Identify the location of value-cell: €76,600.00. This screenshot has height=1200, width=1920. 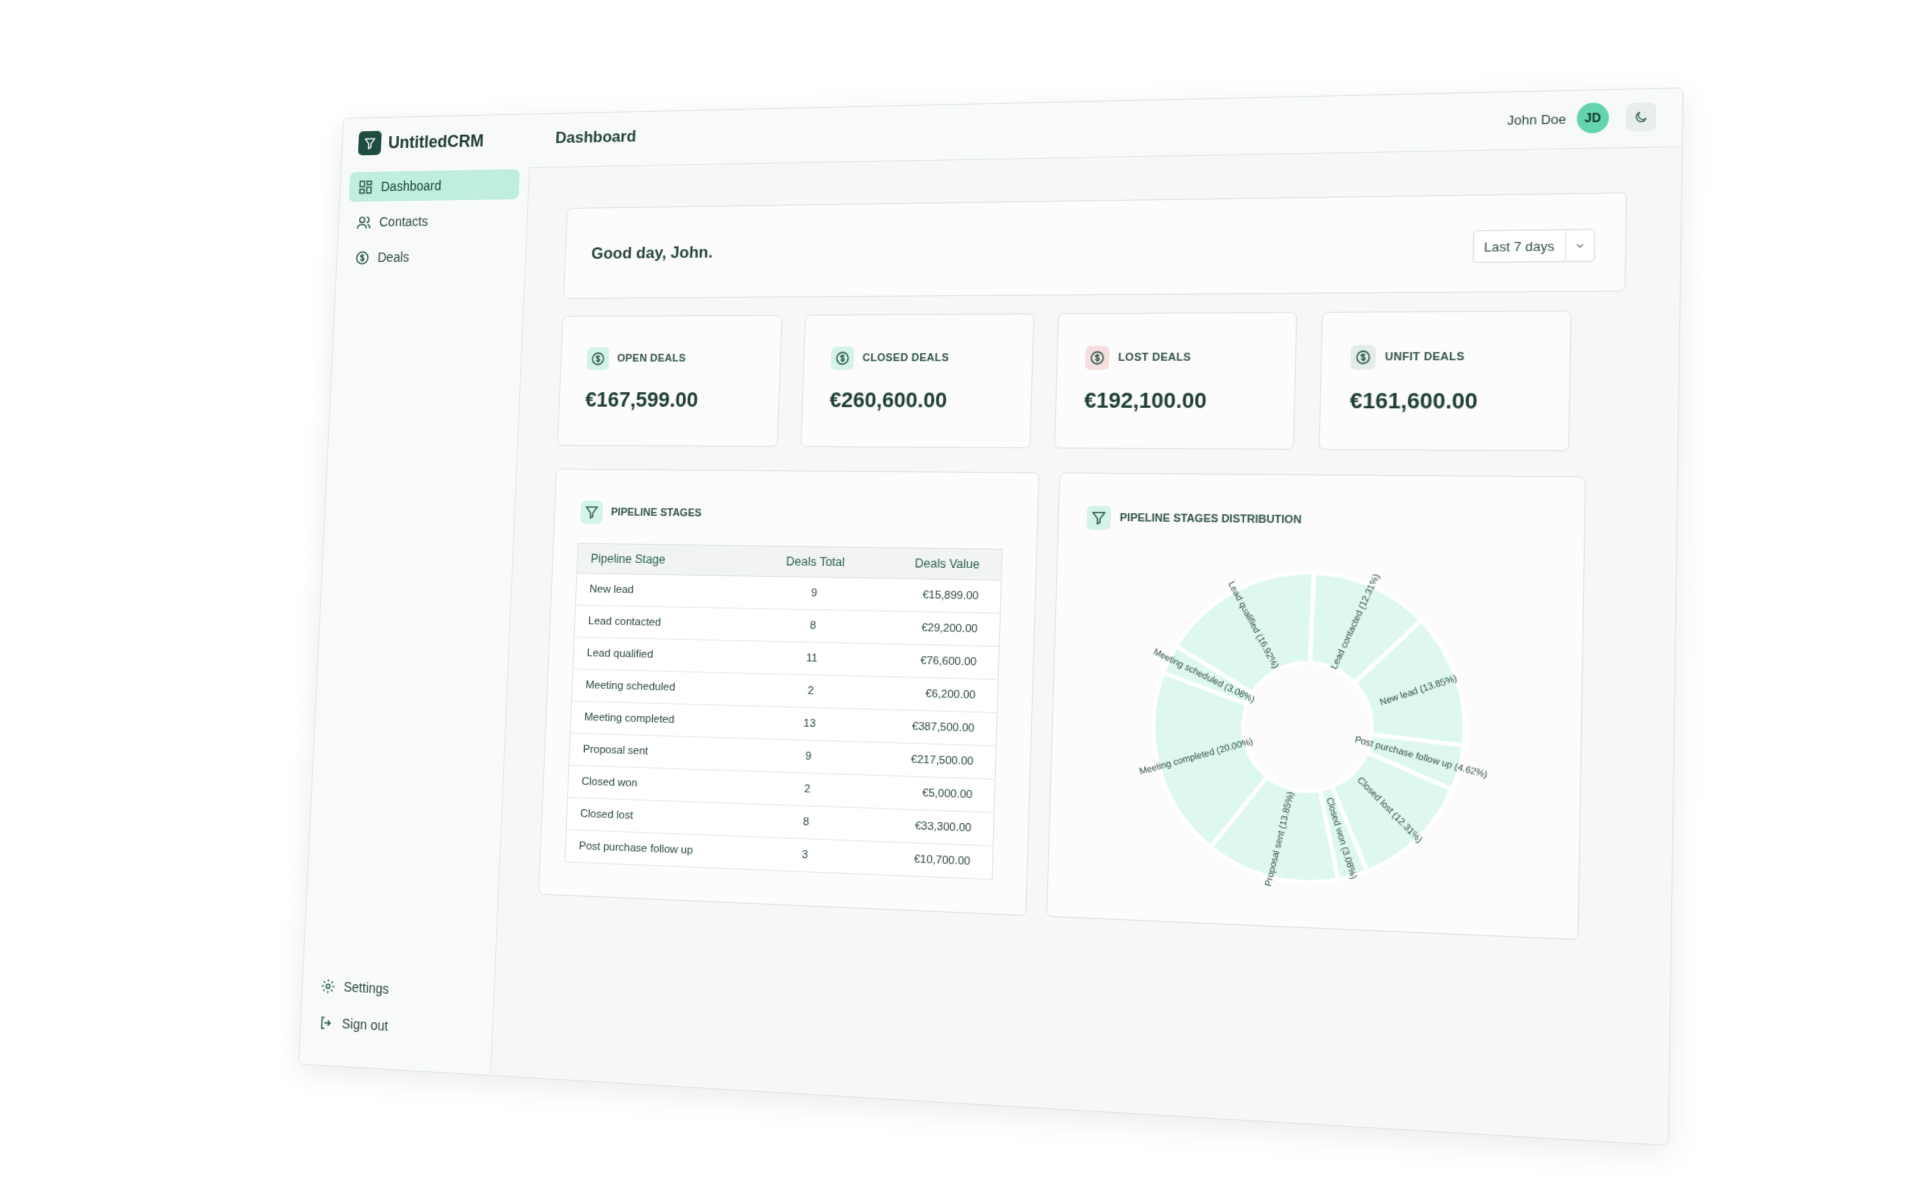
(933, 661).